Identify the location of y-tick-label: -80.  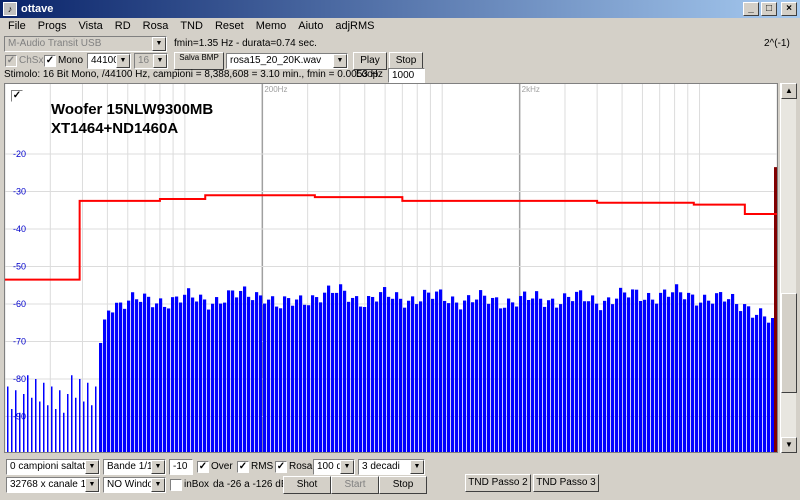
(19, 379).